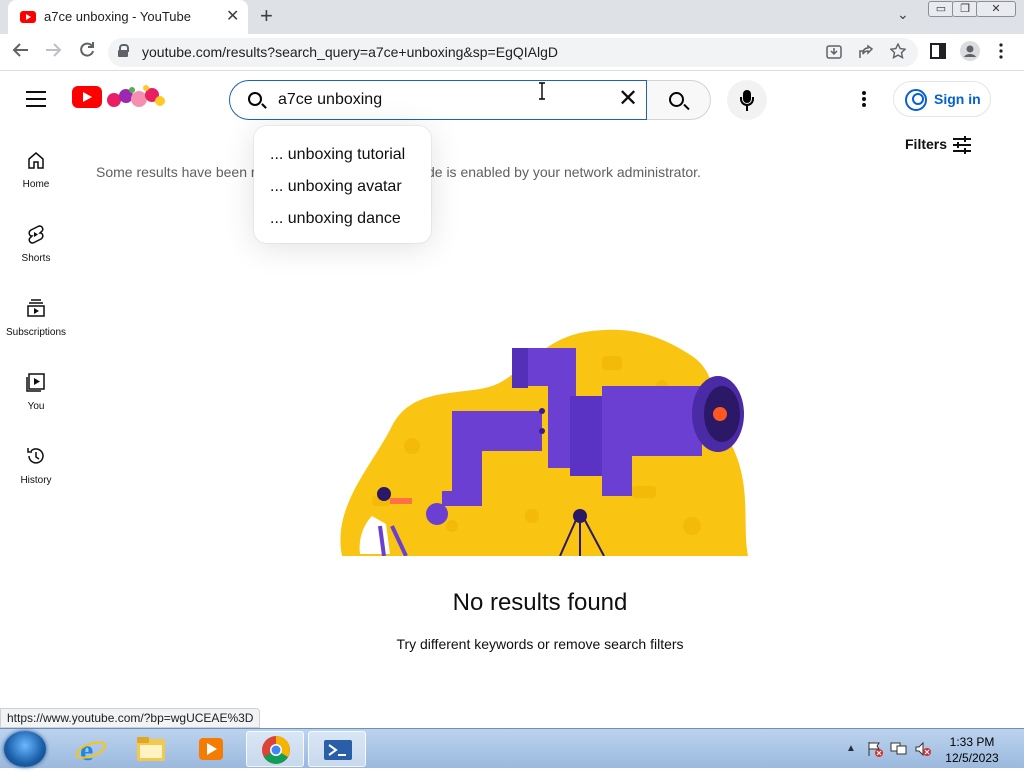 The width and height of the screenshot is (1024, 773). I want to click on sidebar-item-you: You, so click(36, 409).